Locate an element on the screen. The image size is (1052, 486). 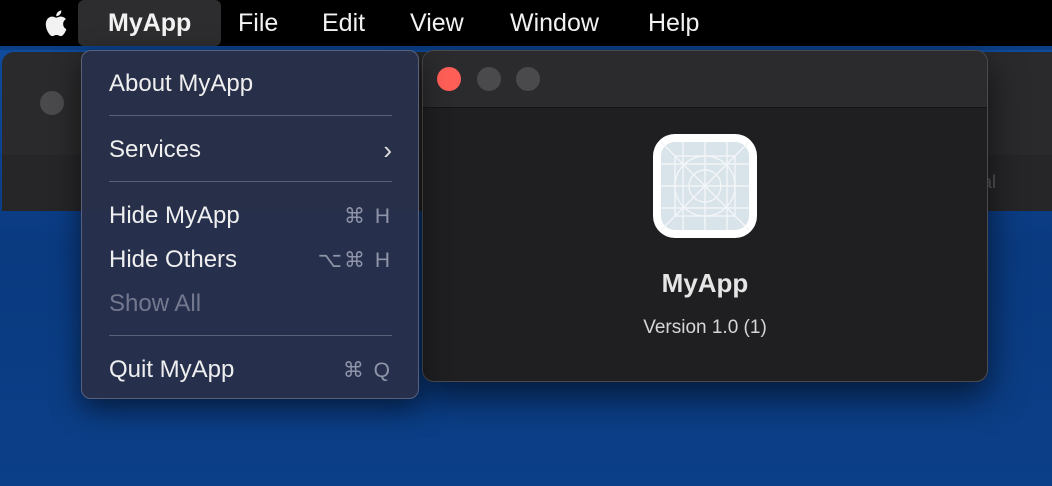
menu-view: View is located at coordinates (437, 23).